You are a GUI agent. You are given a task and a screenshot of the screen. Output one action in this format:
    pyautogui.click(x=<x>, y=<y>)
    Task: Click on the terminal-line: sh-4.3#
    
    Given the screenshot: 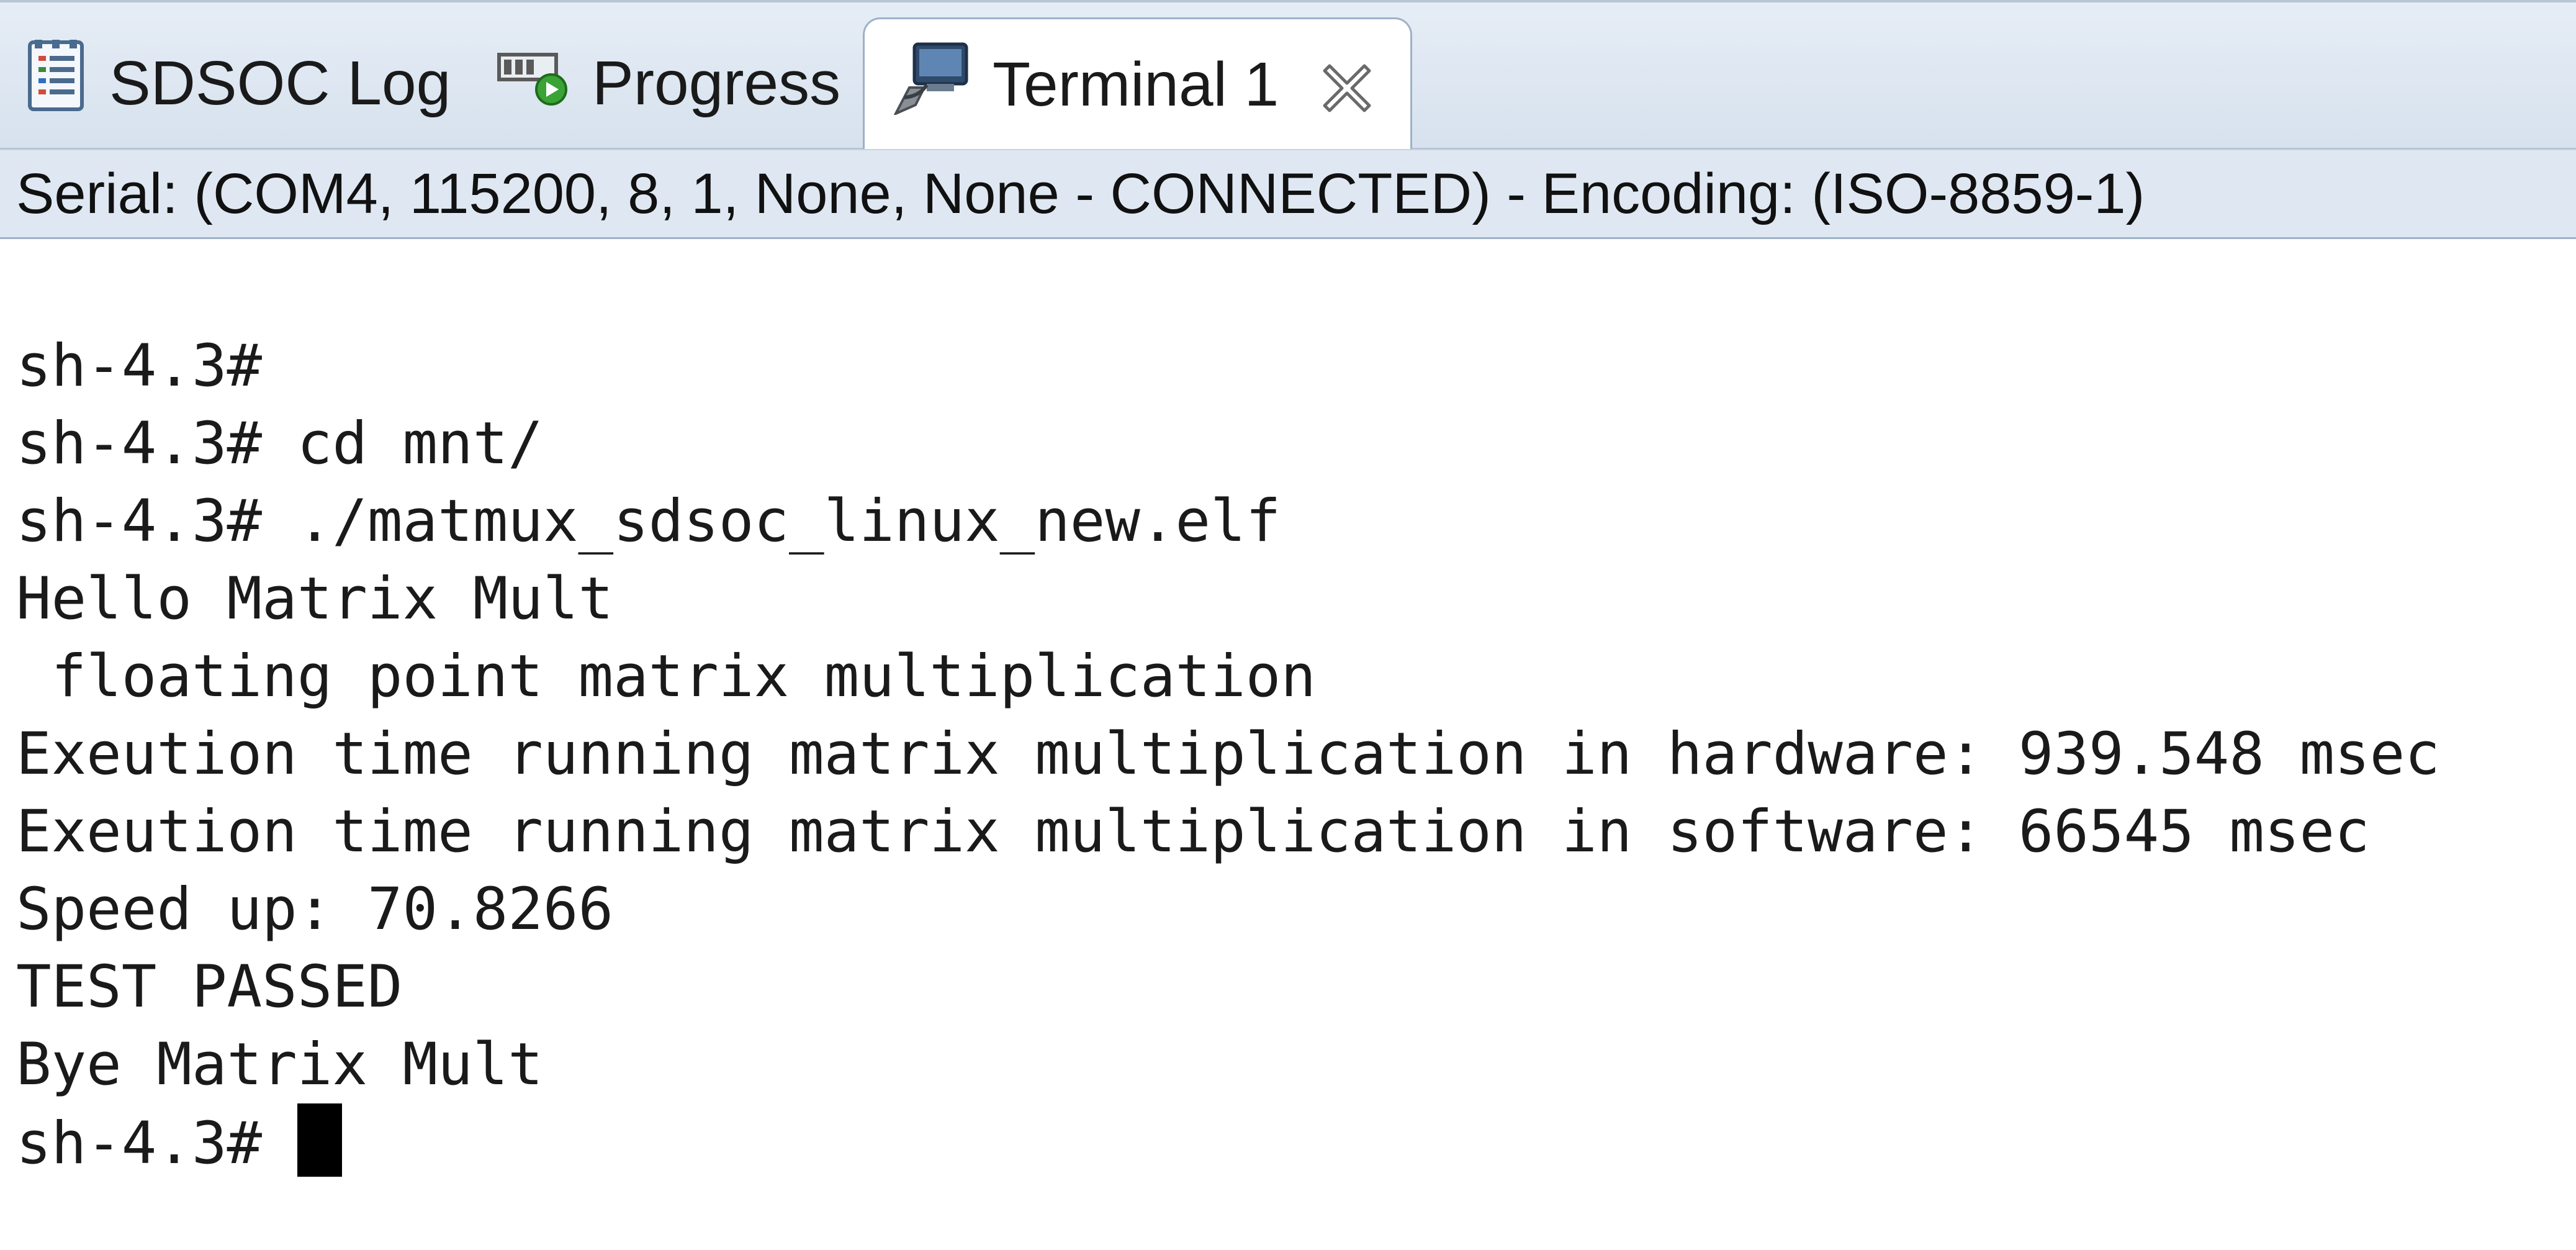 What is the action you would take?
    pyautogui.click(x=139, y=366)
    